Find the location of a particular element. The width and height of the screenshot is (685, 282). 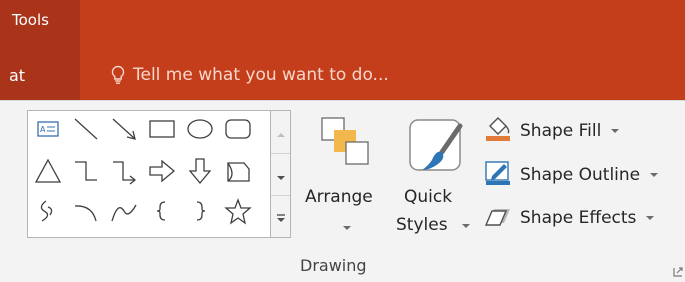

triangle-shape is located at coordinates (48, 171).